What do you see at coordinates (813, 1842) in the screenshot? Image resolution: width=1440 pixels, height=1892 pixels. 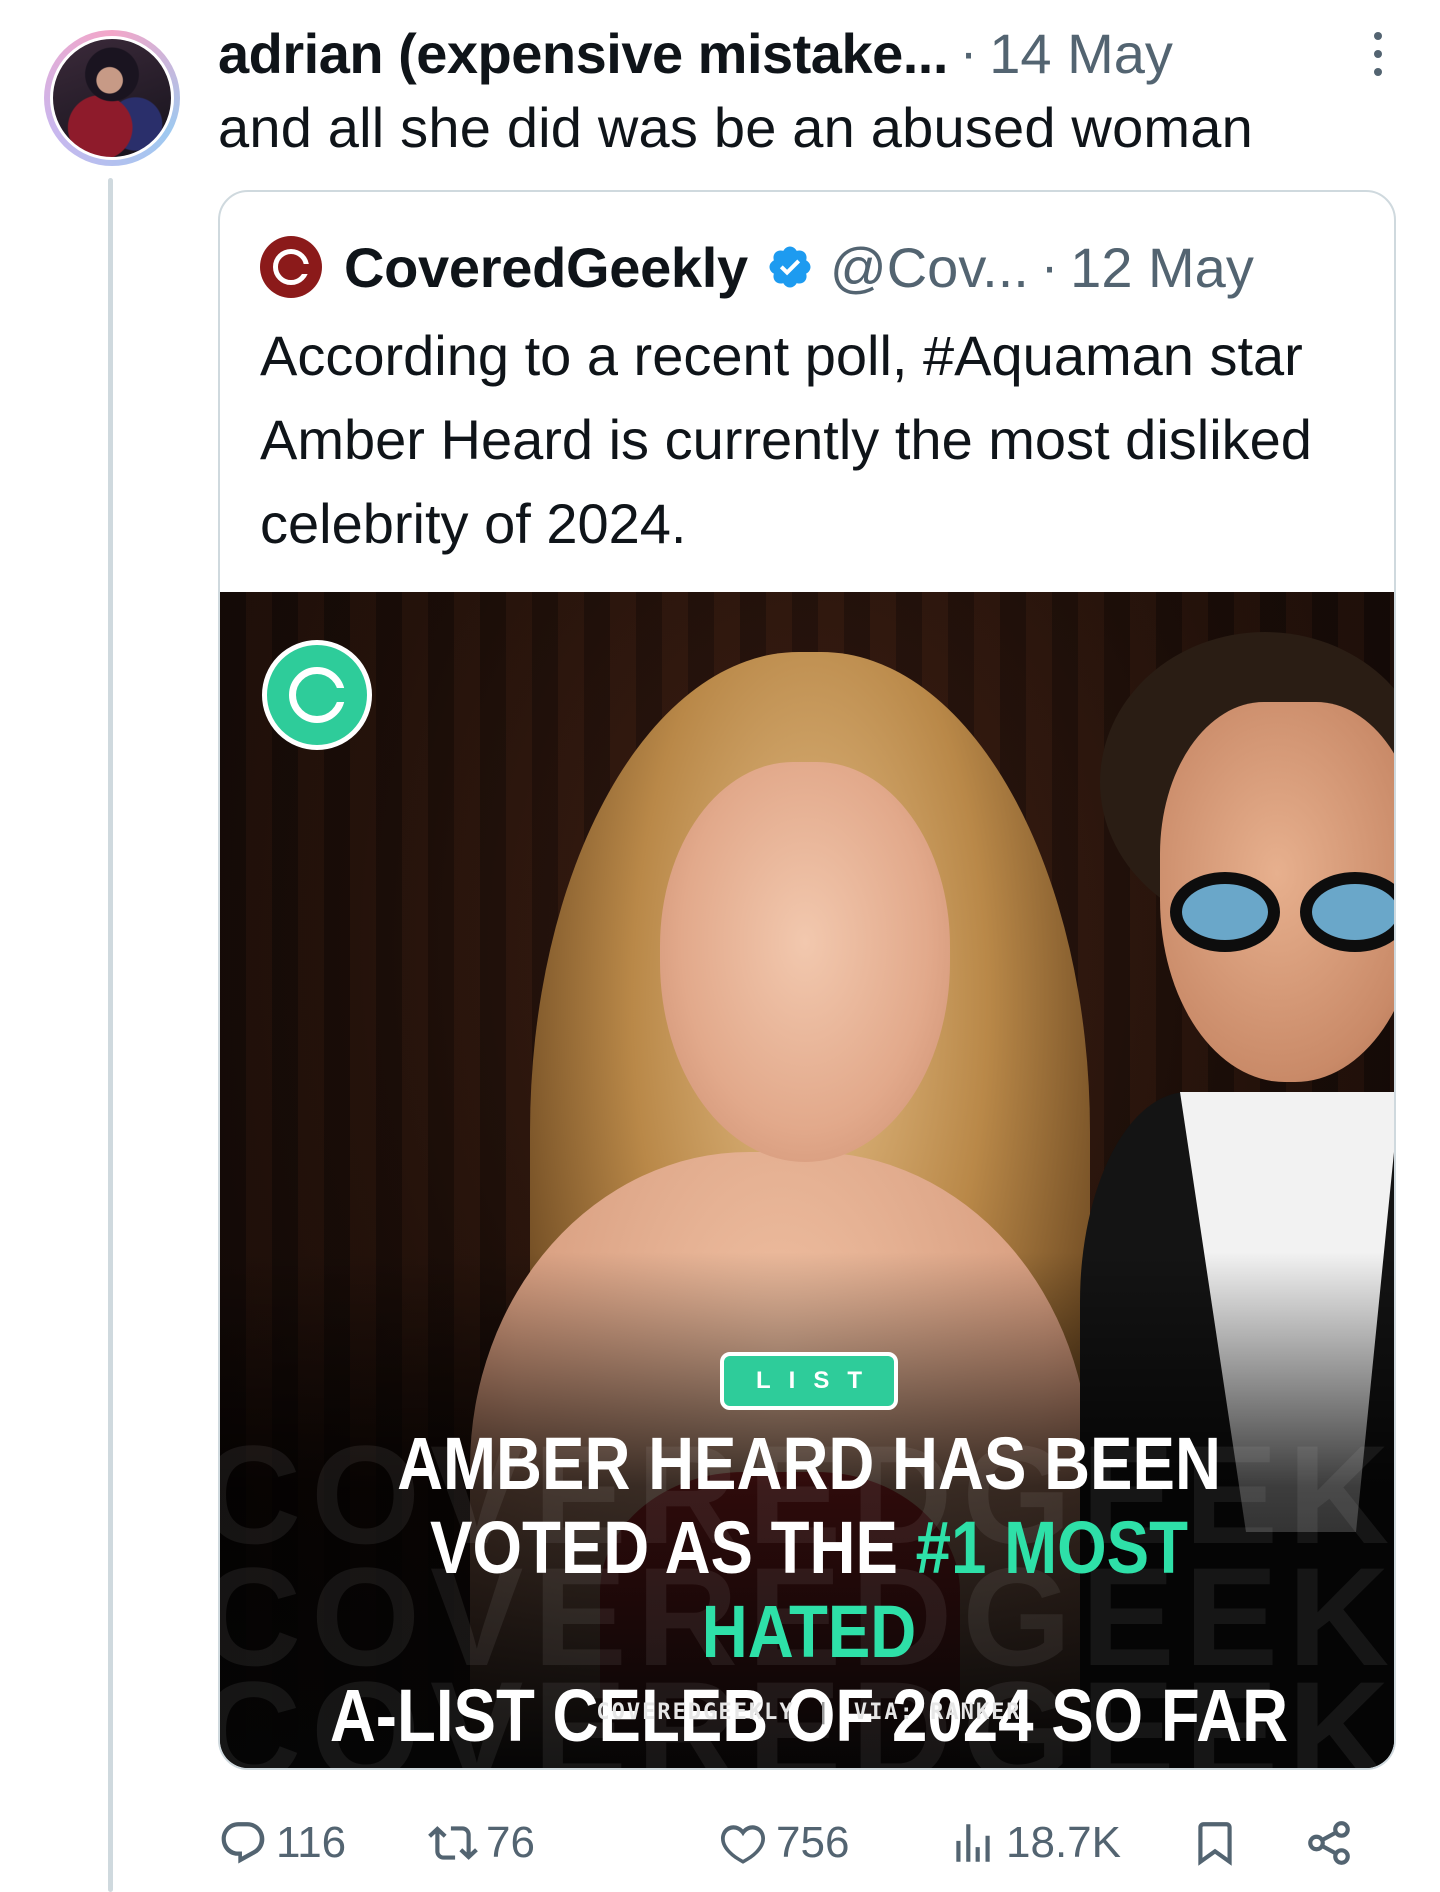 I see `like-count: 756` at bounding box center [813, 1842].